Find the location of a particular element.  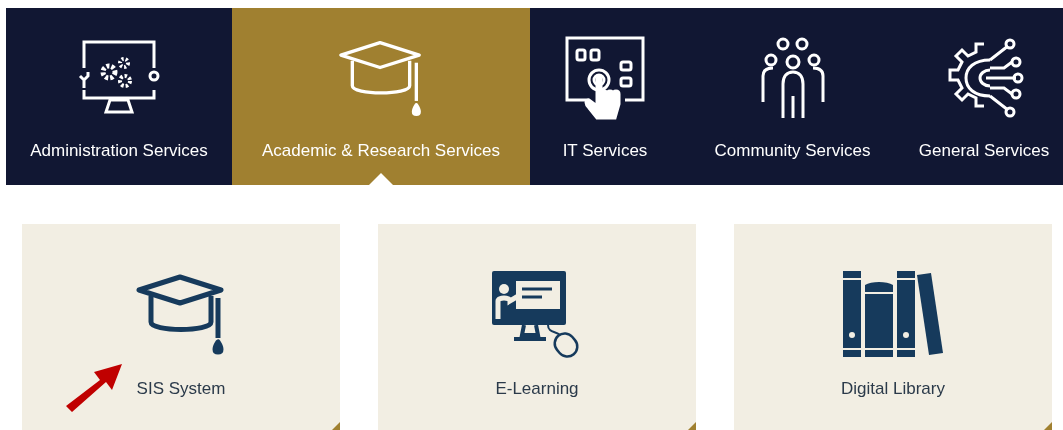

service-card: SIS System is located at coordinates (181, 327).